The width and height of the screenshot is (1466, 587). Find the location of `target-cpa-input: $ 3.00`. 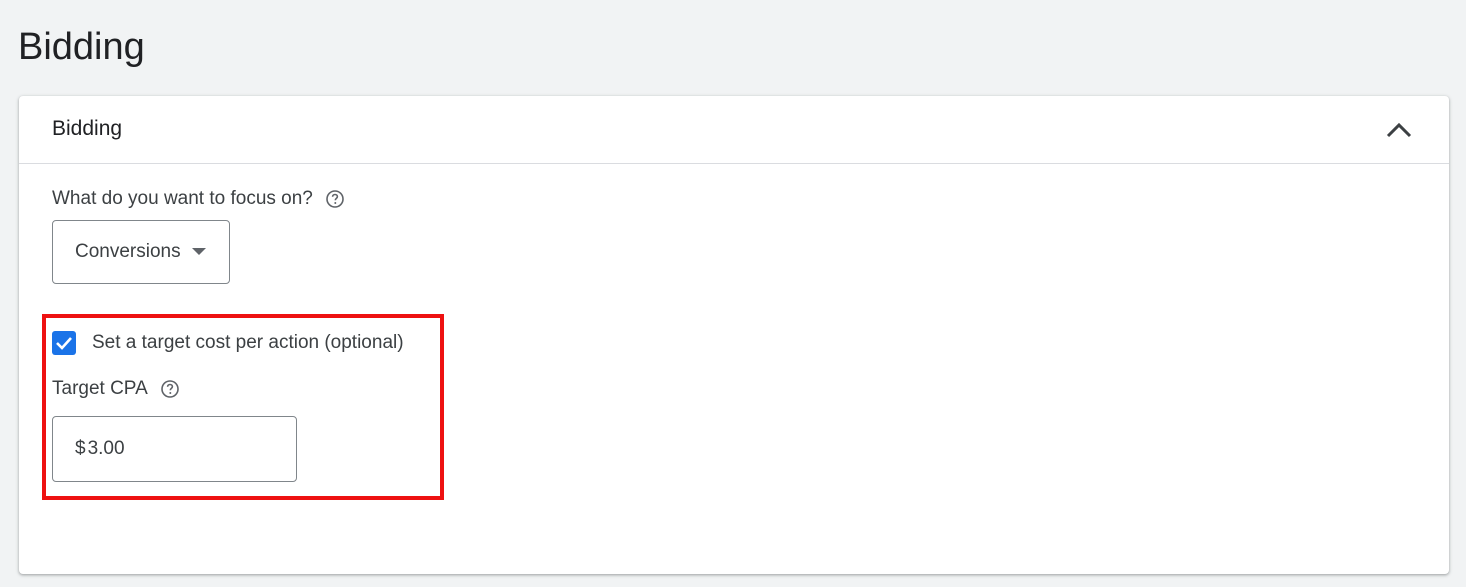

target-cpa-input: $ 3.00 is located at coordinates (174, 449).